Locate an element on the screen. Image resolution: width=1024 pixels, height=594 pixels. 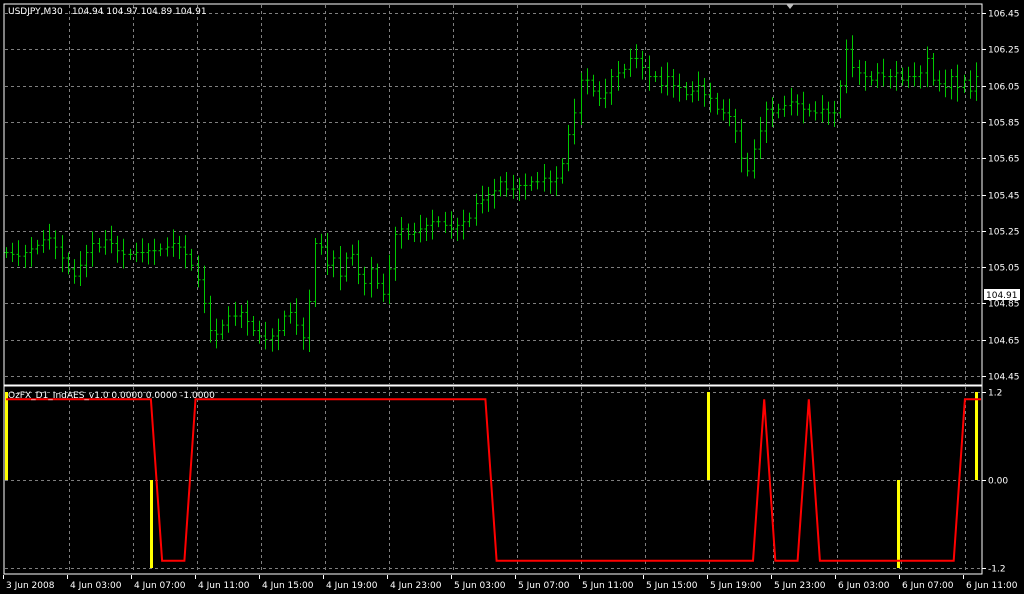
time-tick-label: 4 Jun 07:00 is located at coordinates (160, 586).